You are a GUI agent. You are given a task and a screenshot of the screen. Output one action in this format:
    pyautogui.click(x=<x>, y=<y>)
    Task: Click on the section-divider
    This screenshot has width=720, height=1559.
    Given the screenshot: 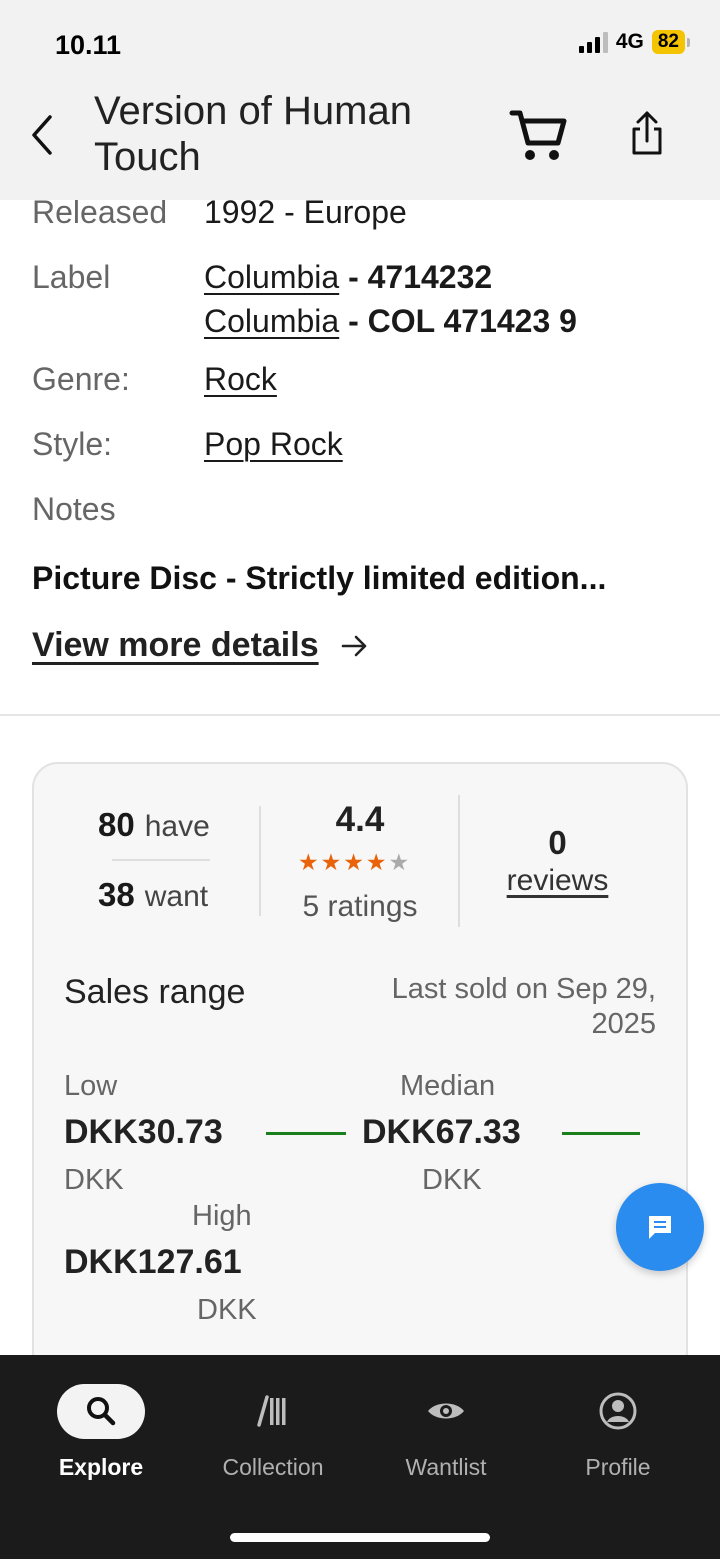 What is the action you would take?
    pyautogui.click(x=360, y=715)
    